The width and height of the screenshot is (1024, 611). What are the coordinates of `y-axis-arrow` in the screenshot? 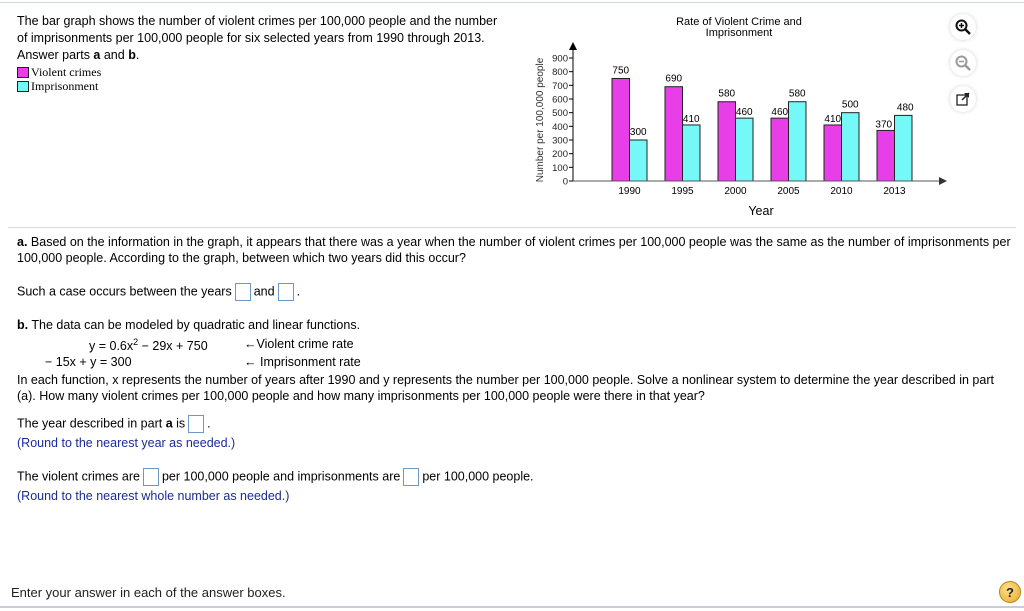 It's located at (573, 46).